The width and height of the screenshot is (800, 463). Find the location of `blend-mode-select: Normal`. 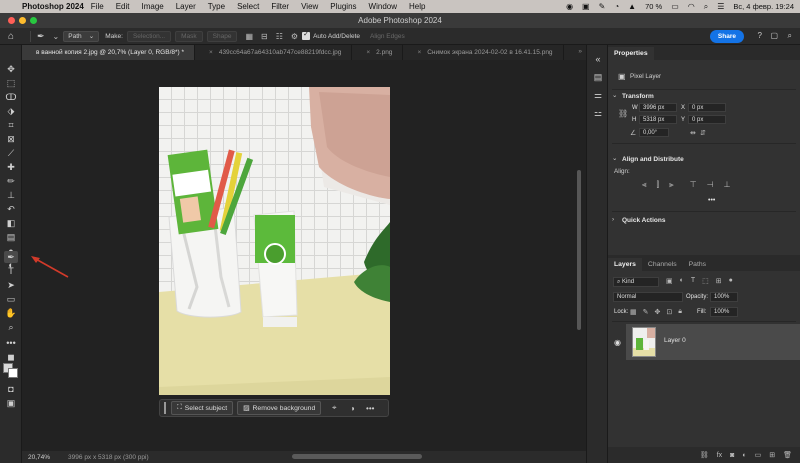

blend-mode-select: Normal is located at coordinates (648, 297).